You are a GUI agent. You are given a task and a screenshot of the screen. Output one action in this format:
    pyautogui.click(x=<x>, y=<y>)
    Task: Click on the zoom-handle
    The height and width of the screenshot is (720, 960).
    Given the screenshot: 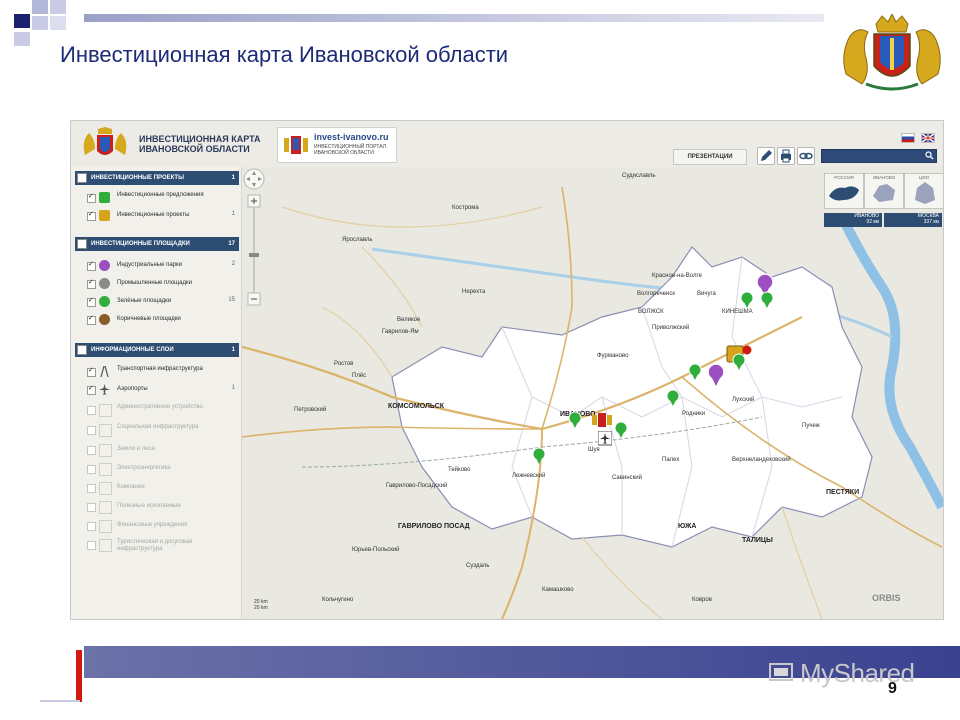 What is the action you would take?
    pyautogui.click(x=254, y=255)
    